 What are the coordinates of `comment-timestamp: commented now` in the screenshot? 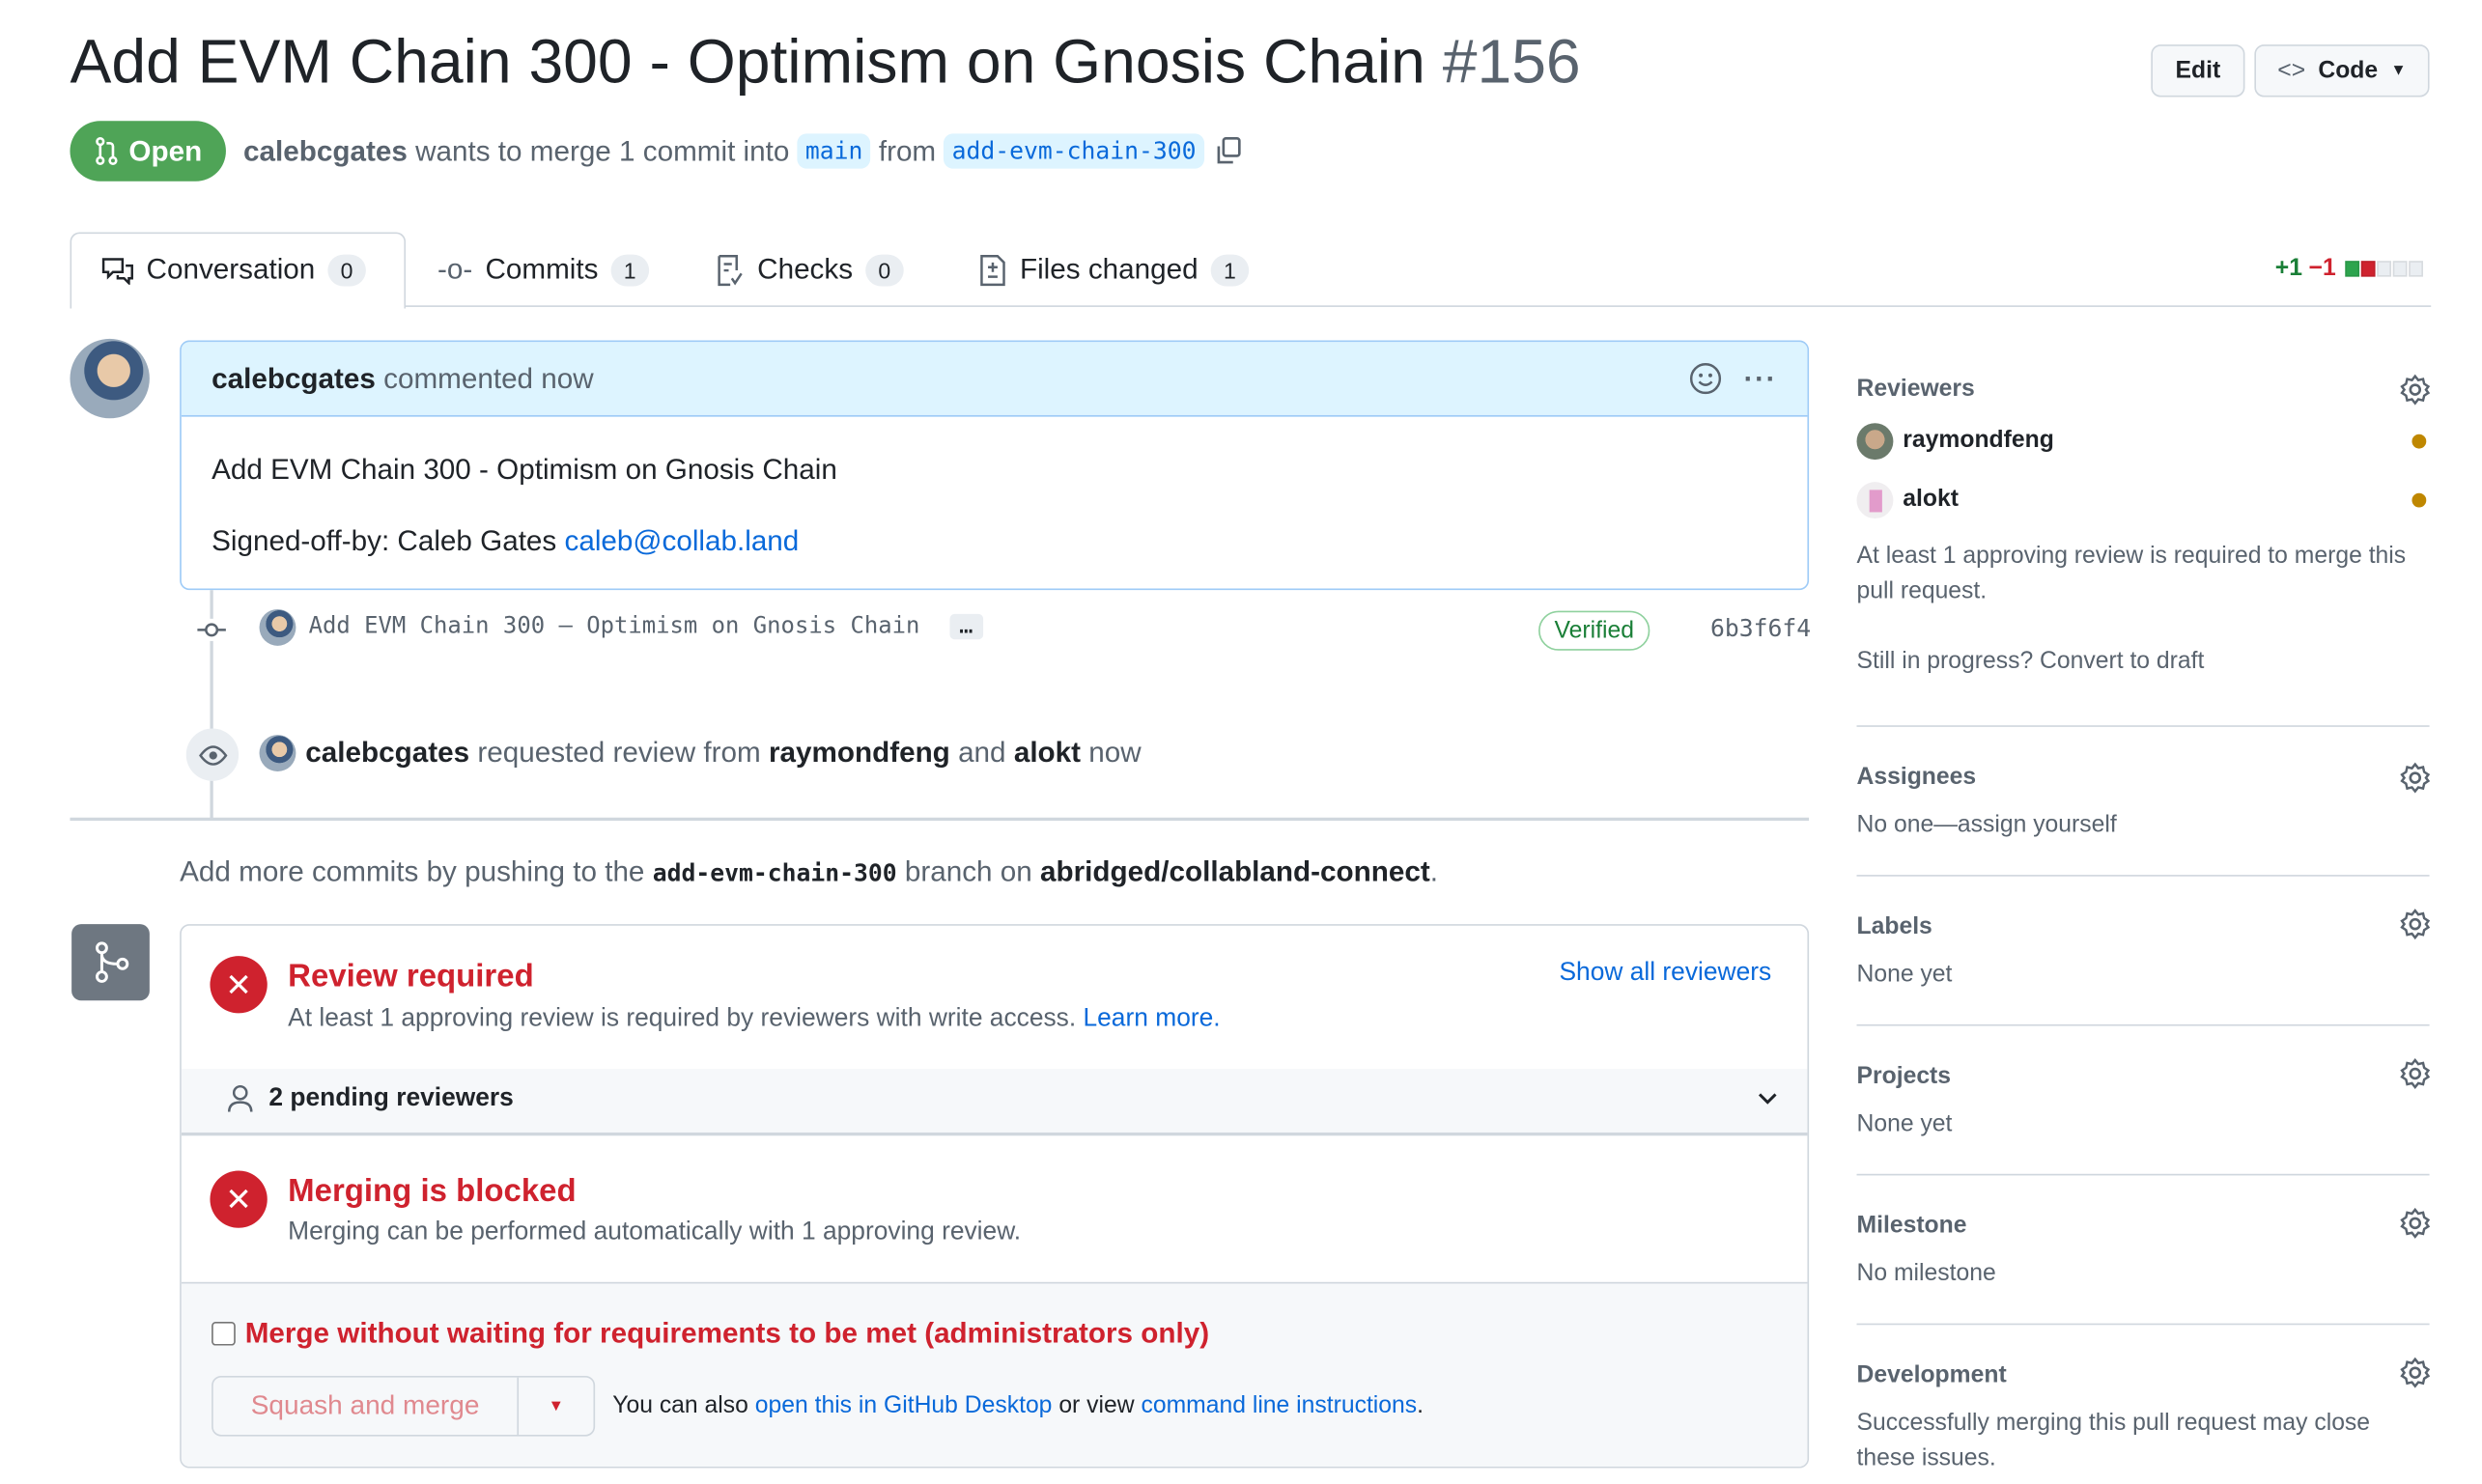 It's located at (488, 379).